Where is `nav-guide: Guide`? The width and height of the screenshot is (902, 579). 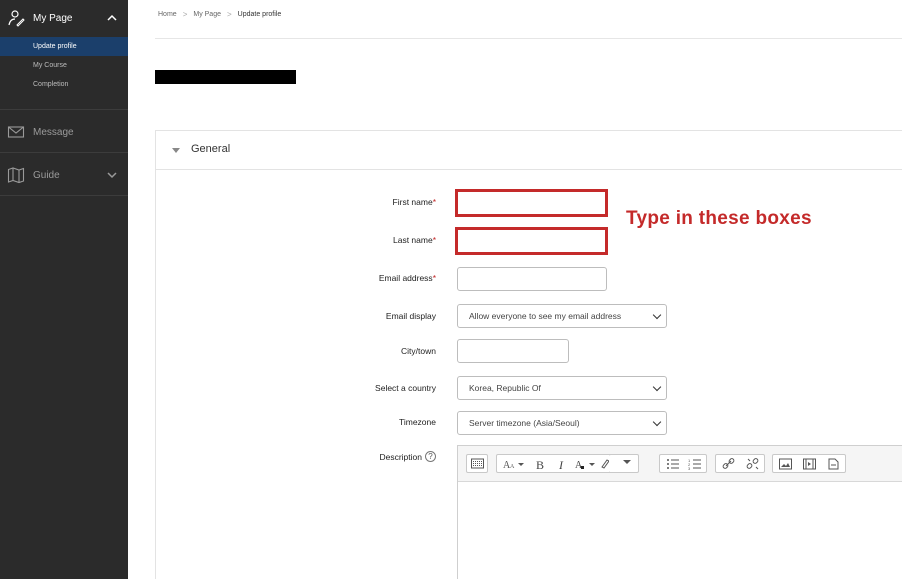
nav-guide: Guide is located at coordinates (64, 175).